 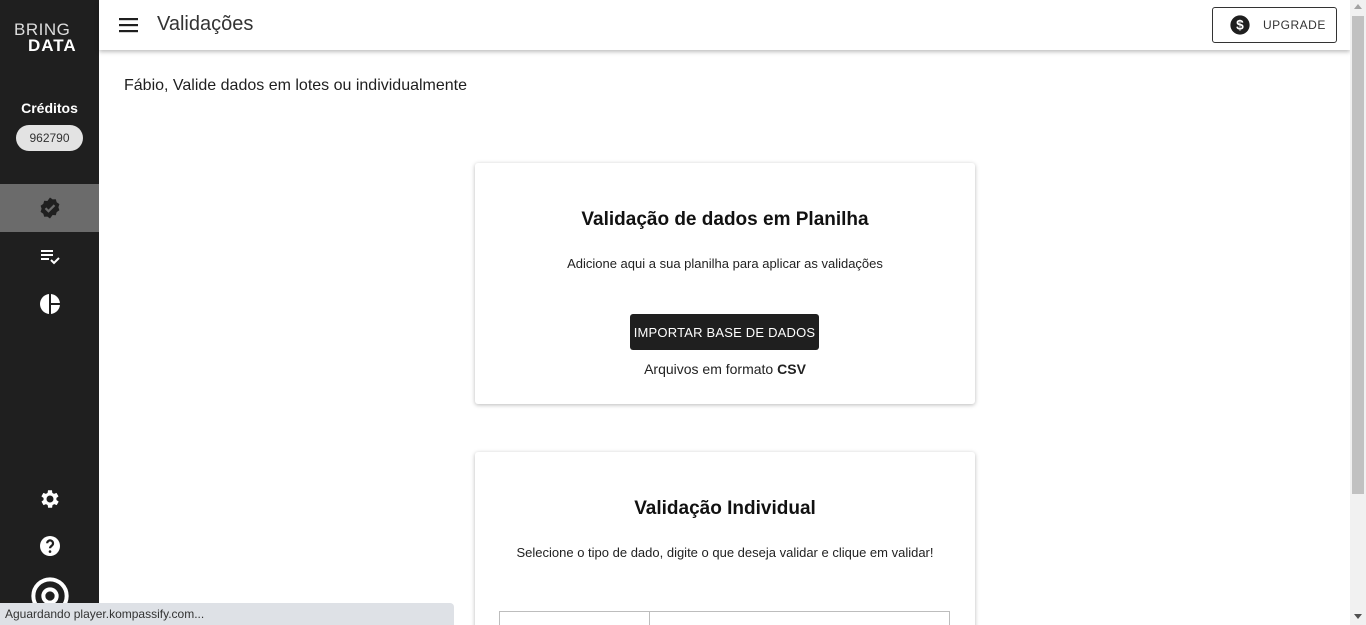 I want to click on playlist-check-icon, so click(x=50, y=257).